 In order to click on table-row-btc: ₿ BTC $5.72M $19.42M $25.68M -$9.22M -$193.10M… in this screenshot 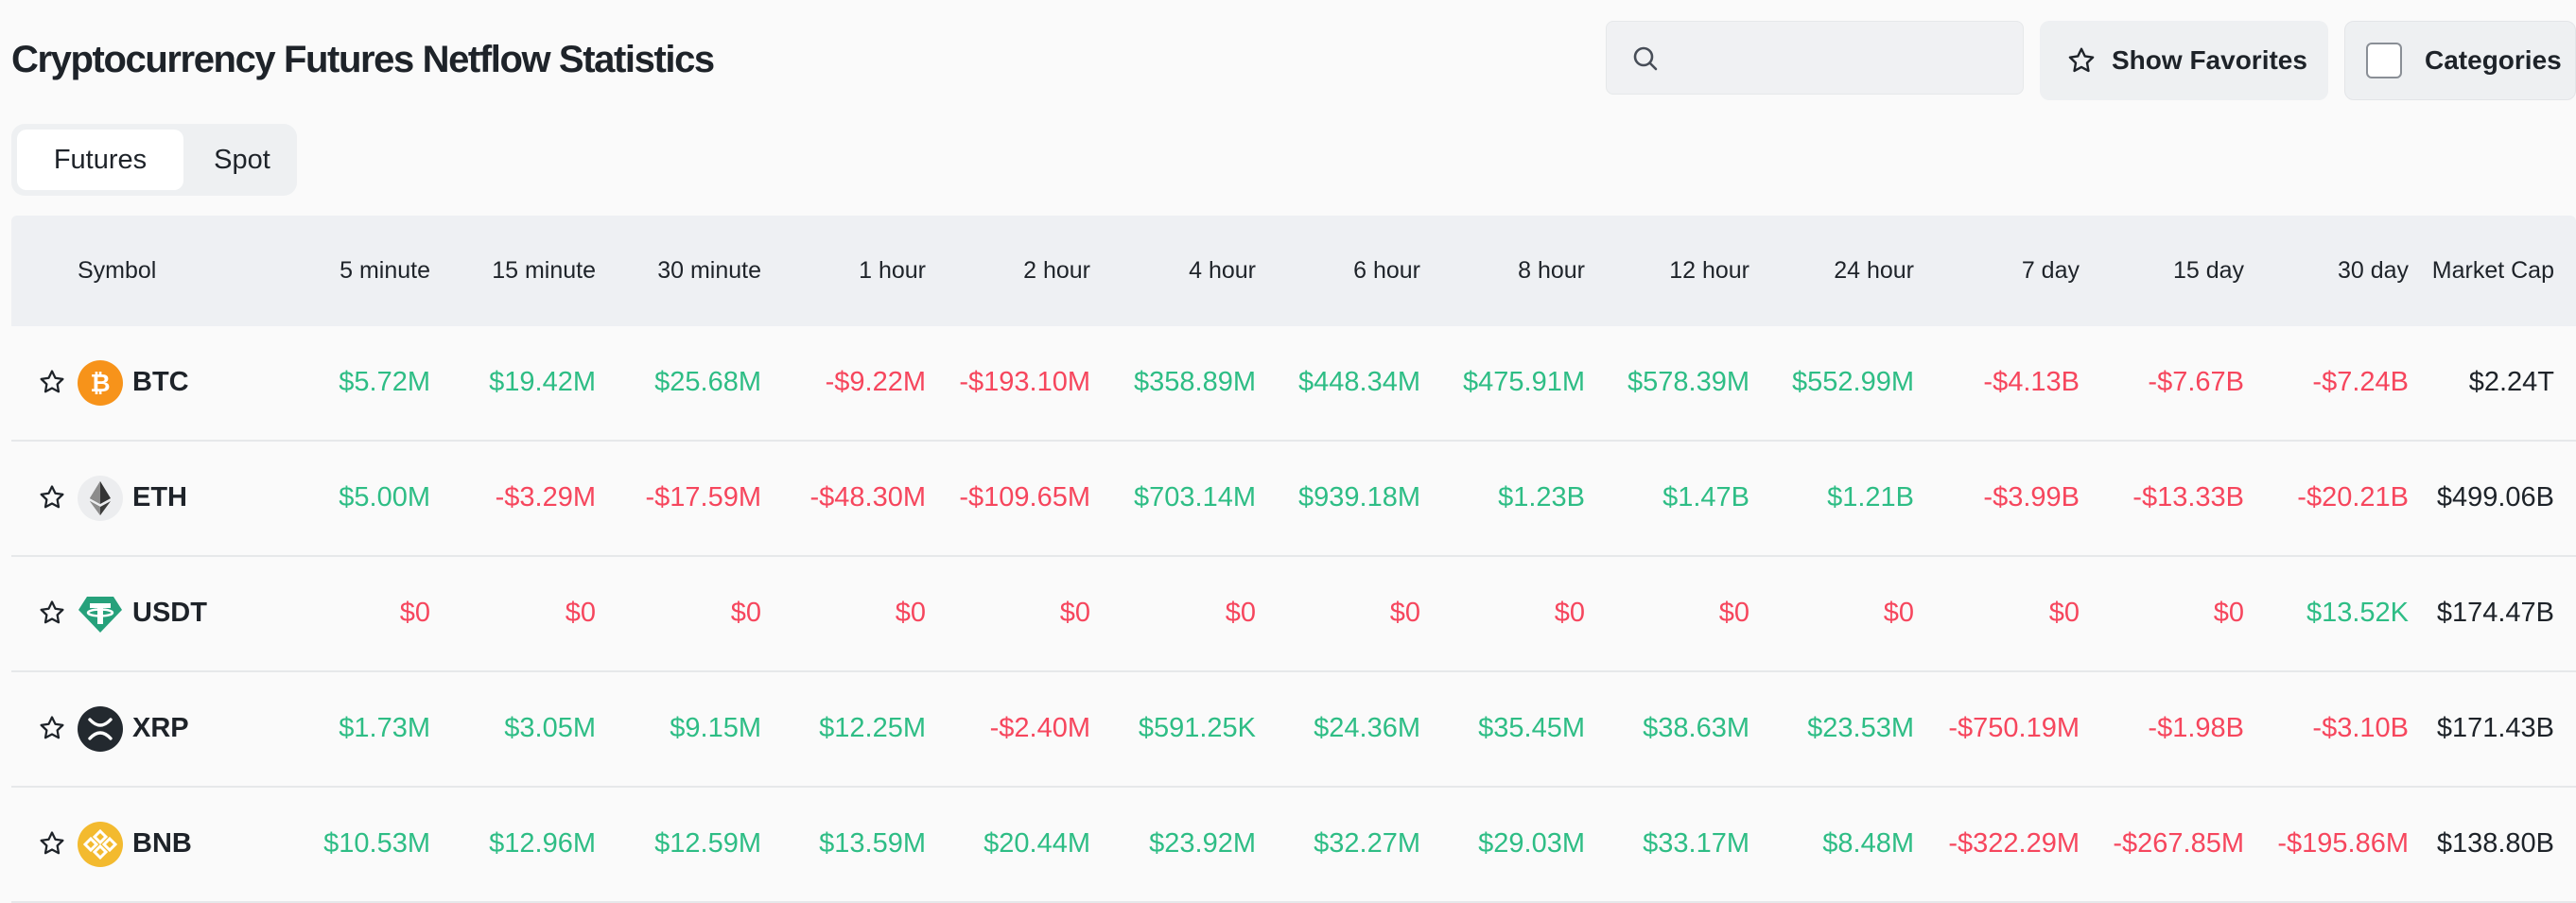, I will do `click(1293, 384)`.